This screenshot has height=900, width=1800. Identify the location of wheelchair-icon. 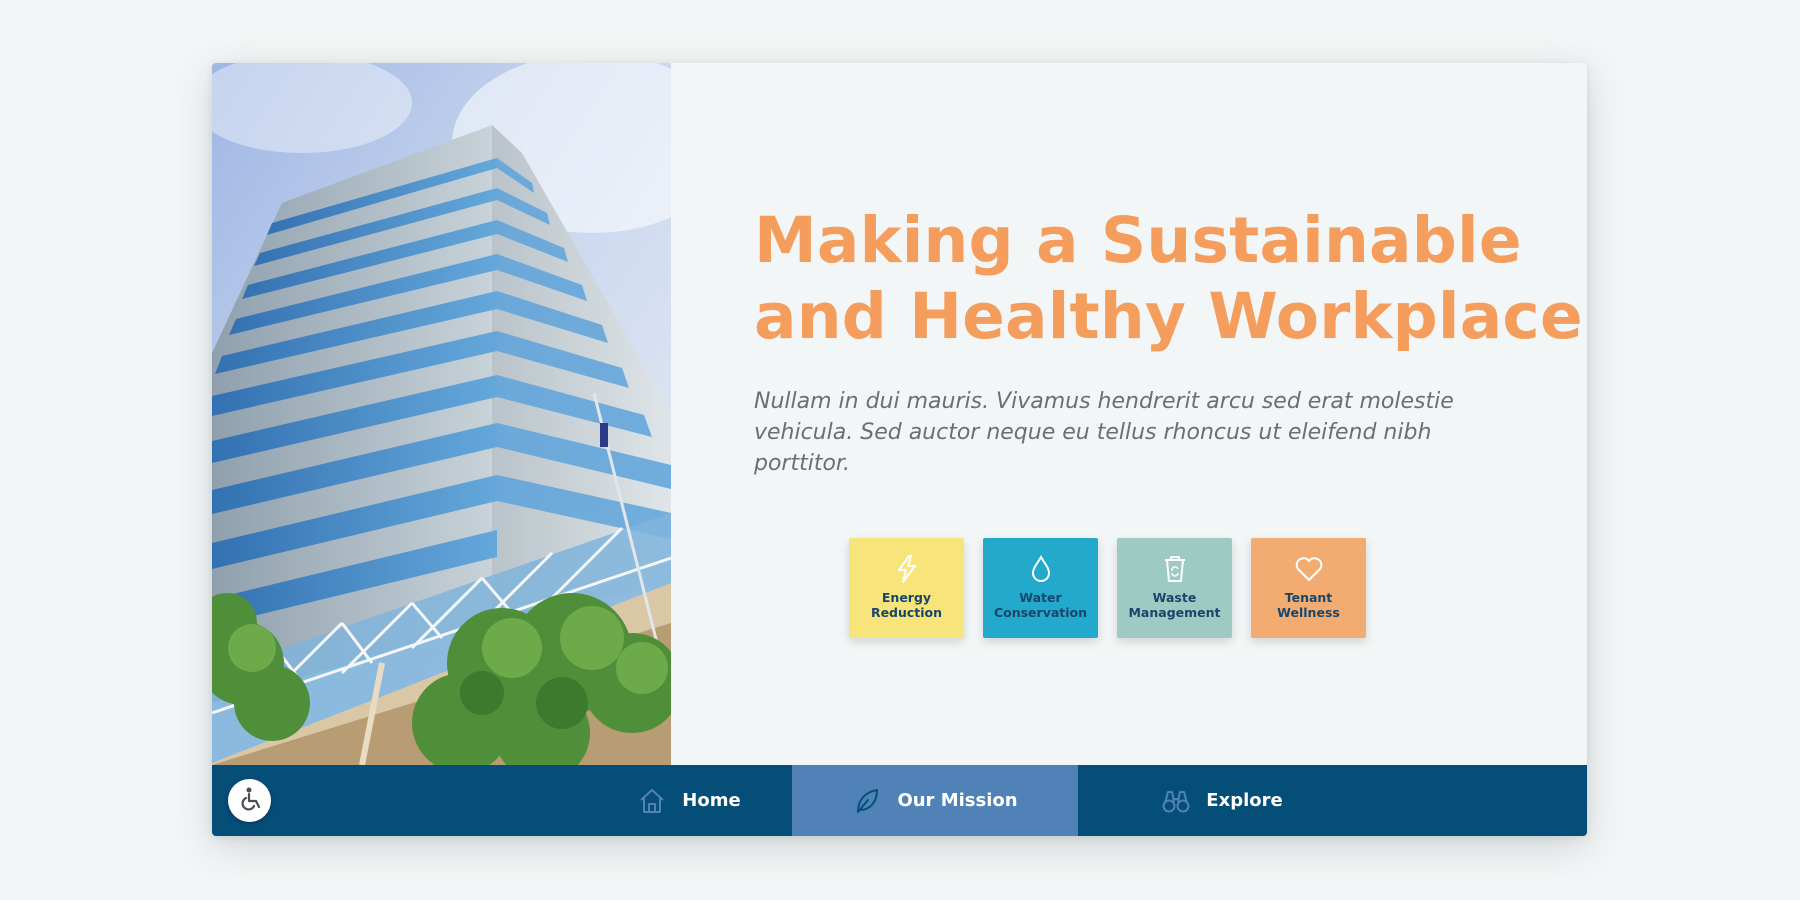
(250, 801).